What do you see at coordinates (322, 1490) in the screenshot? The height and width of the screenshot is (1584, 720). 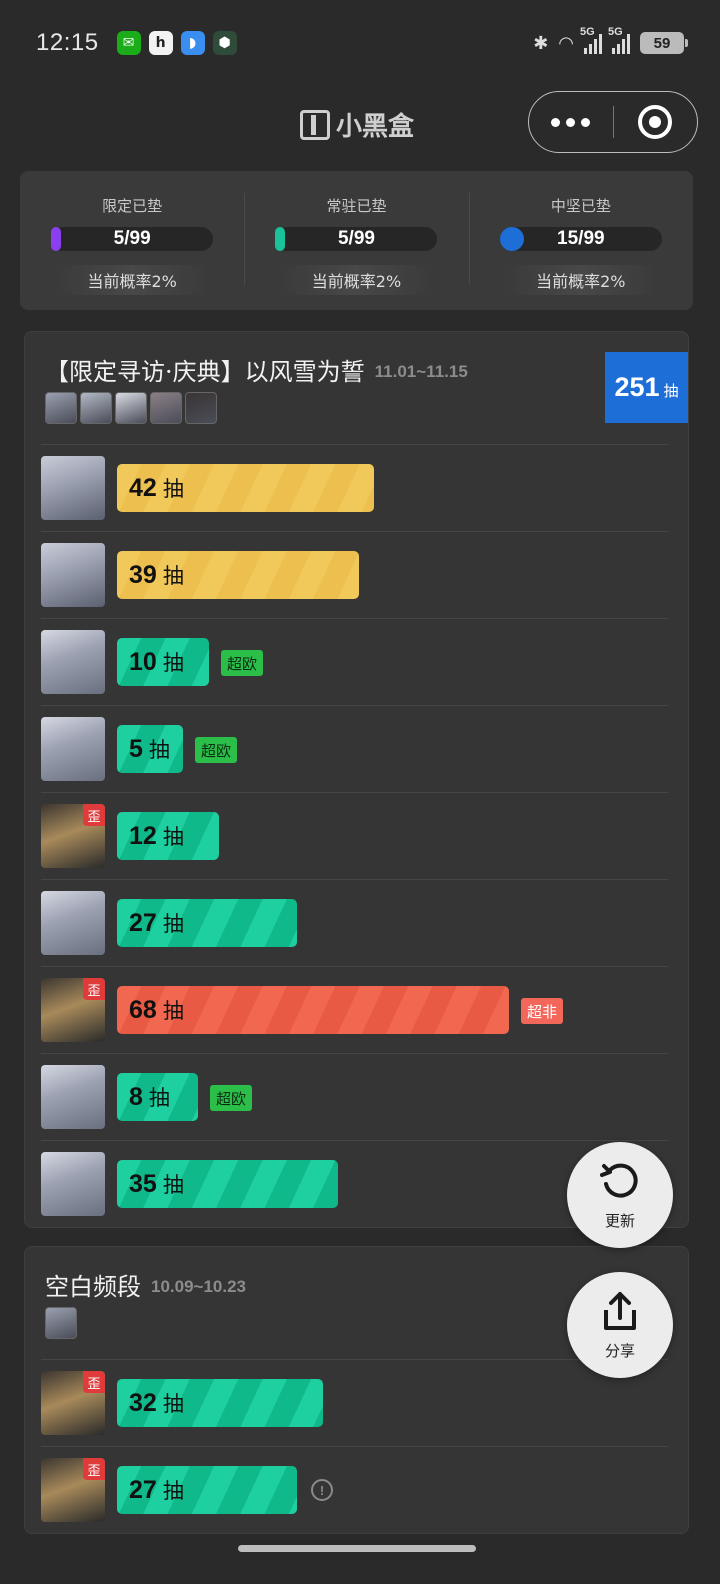 I see `info-icon: !` at bounding box center [322, 1490].